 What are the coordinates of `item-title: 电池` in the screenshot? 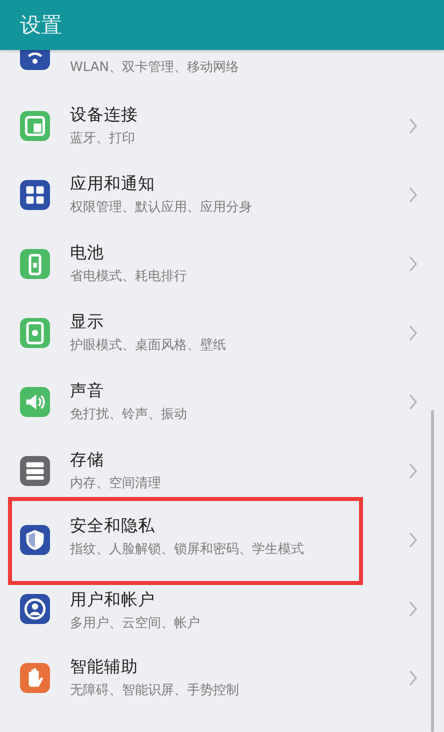 It's located at (87, 253).